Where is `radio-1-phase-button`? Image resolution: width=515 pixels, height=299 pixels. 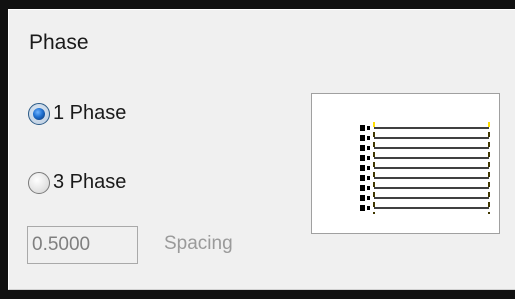
radio-1-phase-button is located at coordinates (39, 113).